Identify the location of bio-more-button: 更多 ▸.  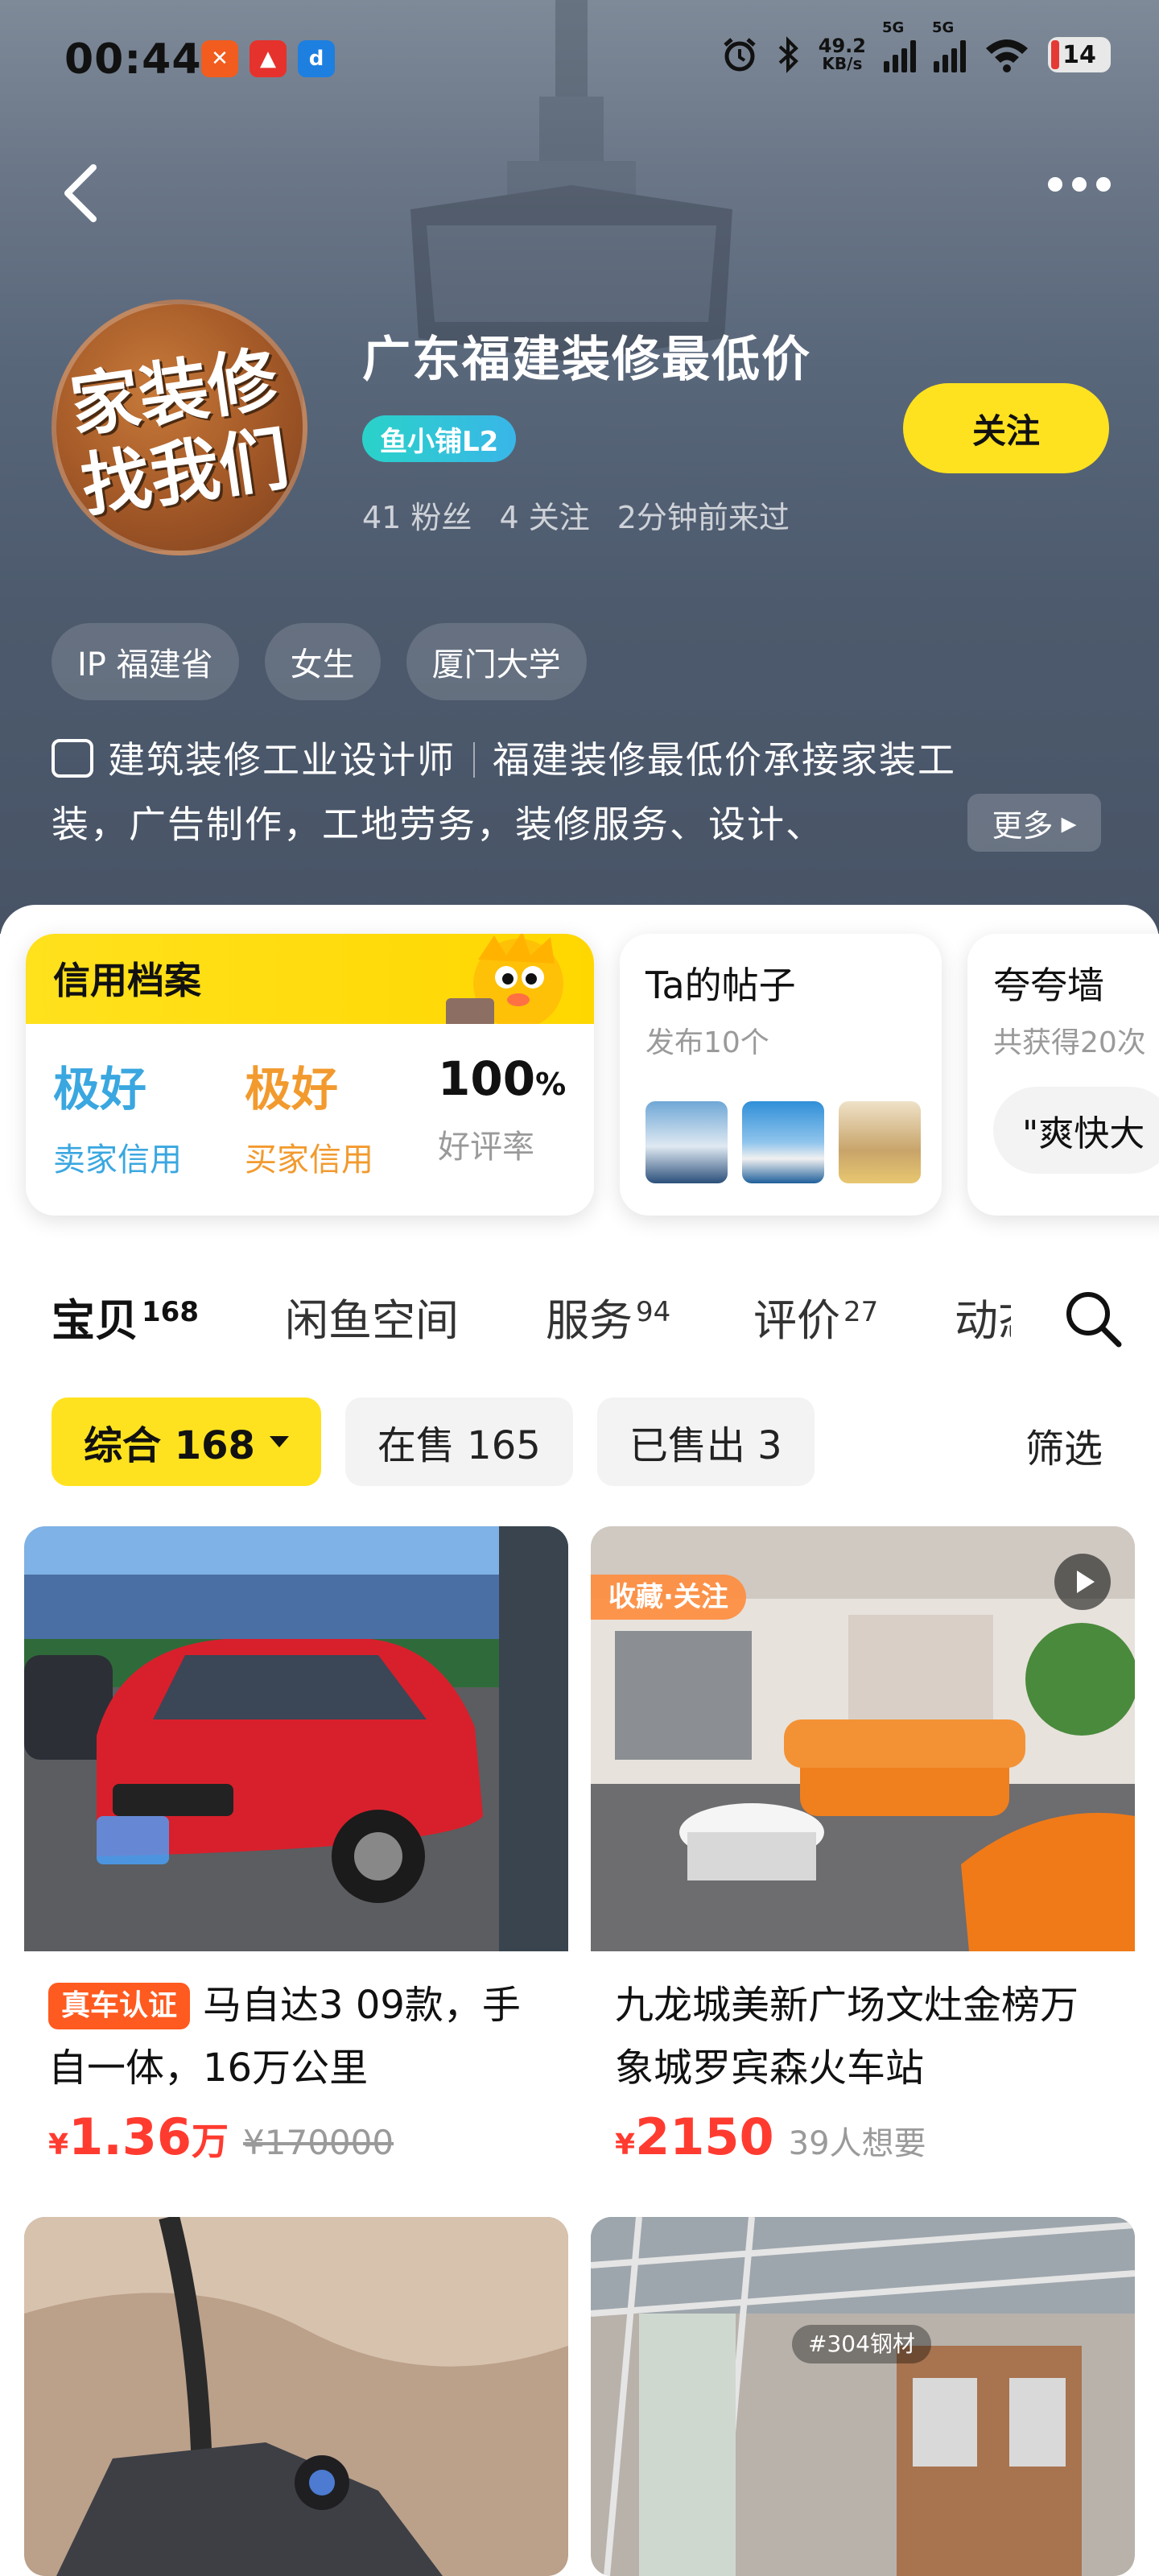
(1034, 823).